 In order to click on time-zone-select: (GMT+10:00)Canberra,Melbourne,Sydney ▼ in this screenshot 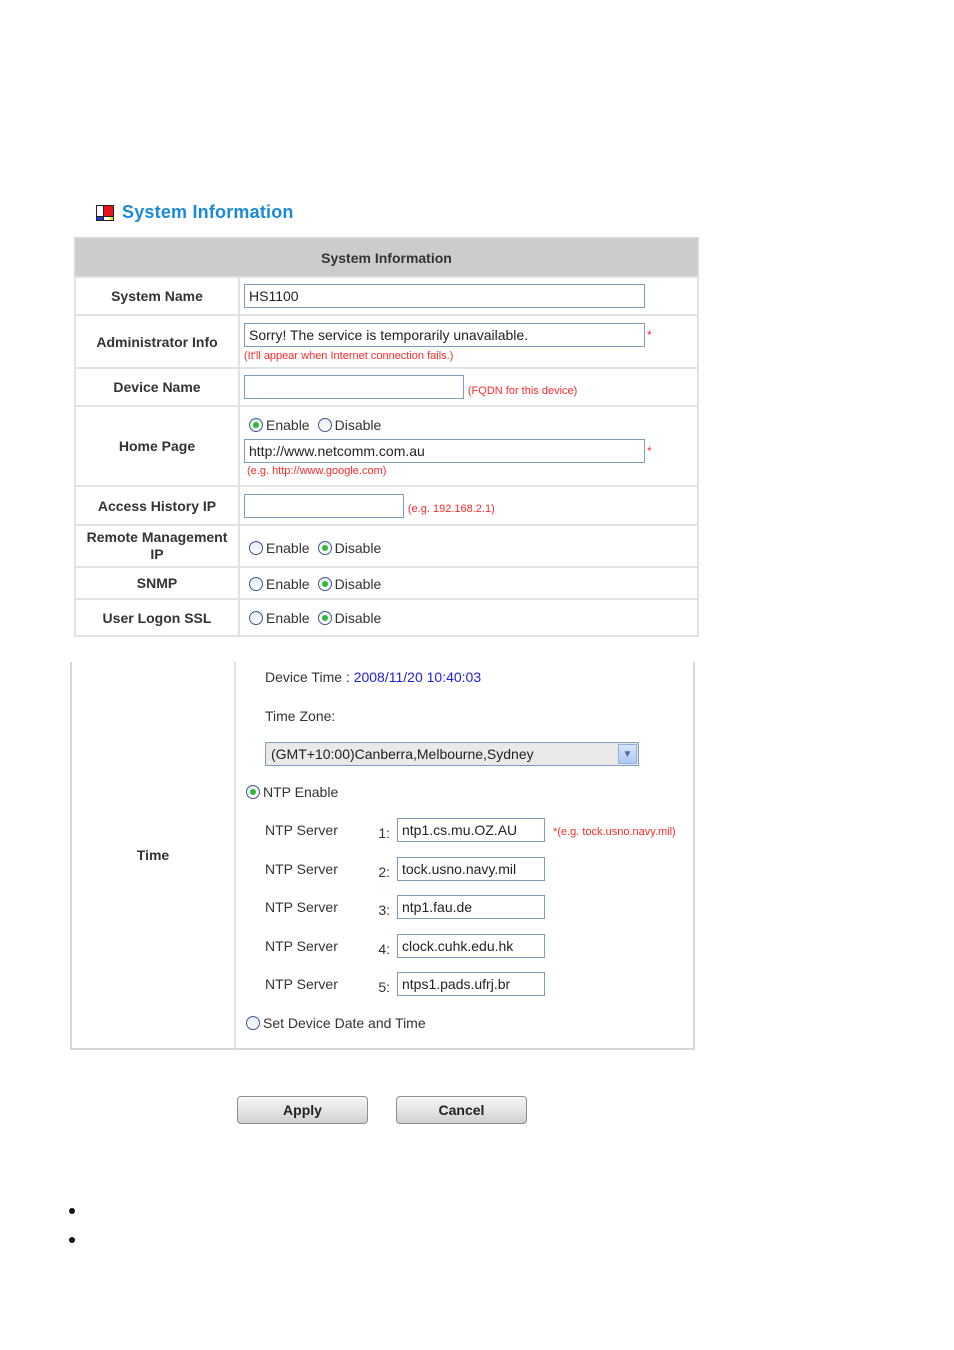, I will do `click(452, 754)`.